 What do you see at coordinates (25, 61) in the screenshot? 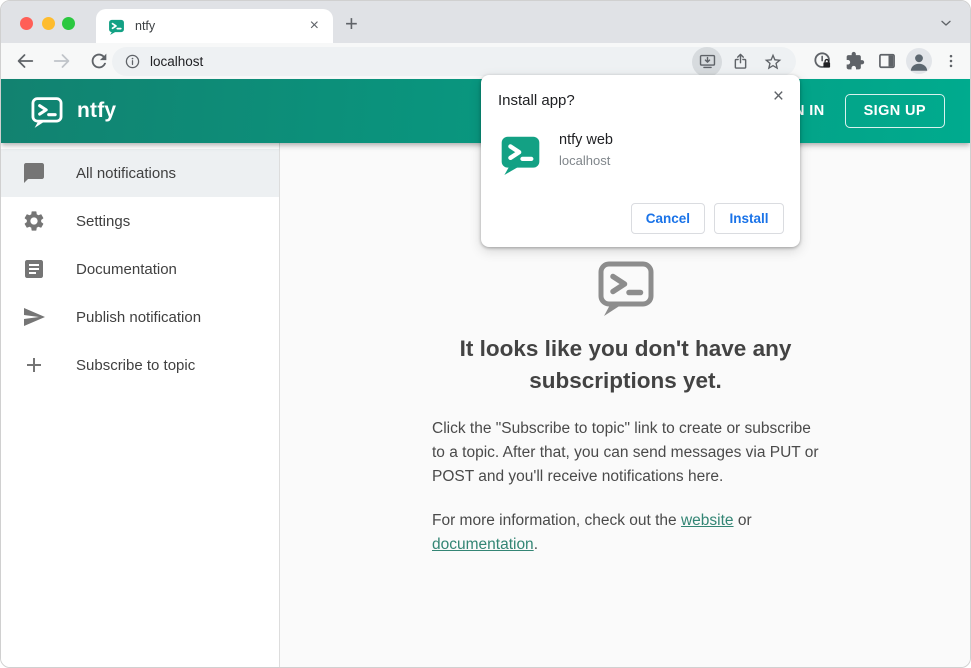
I see `back-icon` at bounding box center [25, 61].